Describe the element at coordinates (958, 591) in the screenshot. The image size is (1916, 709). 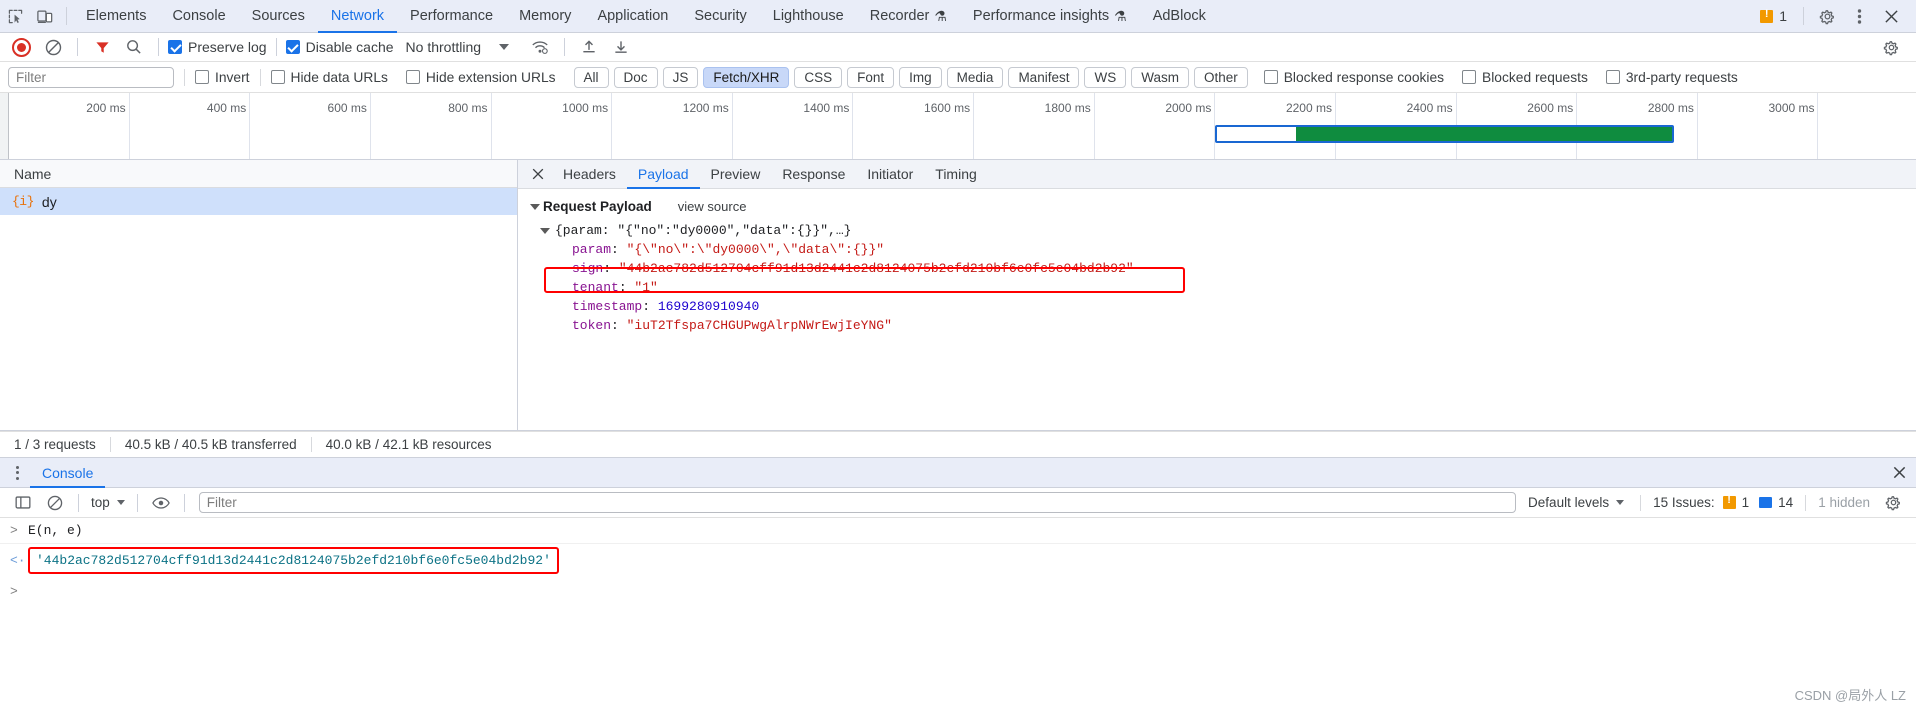
I see `console-prompt-row: >` at that location.